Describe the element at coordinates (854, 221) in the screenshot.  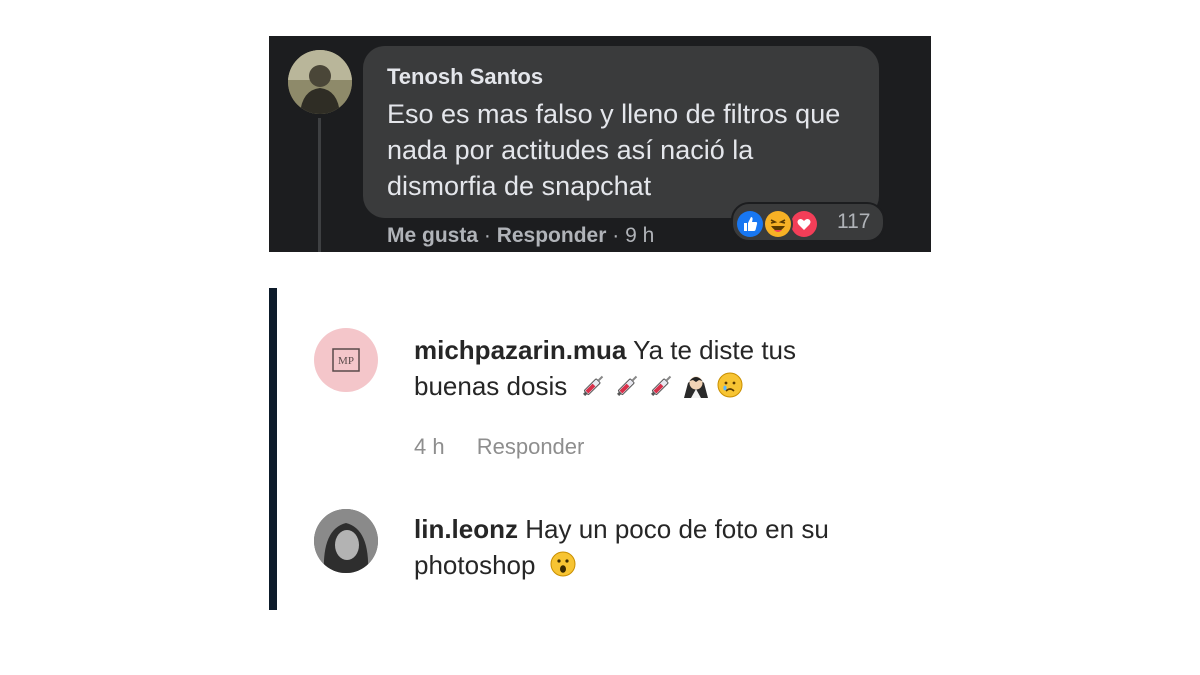
I see `reaction-count: 117` at that location.